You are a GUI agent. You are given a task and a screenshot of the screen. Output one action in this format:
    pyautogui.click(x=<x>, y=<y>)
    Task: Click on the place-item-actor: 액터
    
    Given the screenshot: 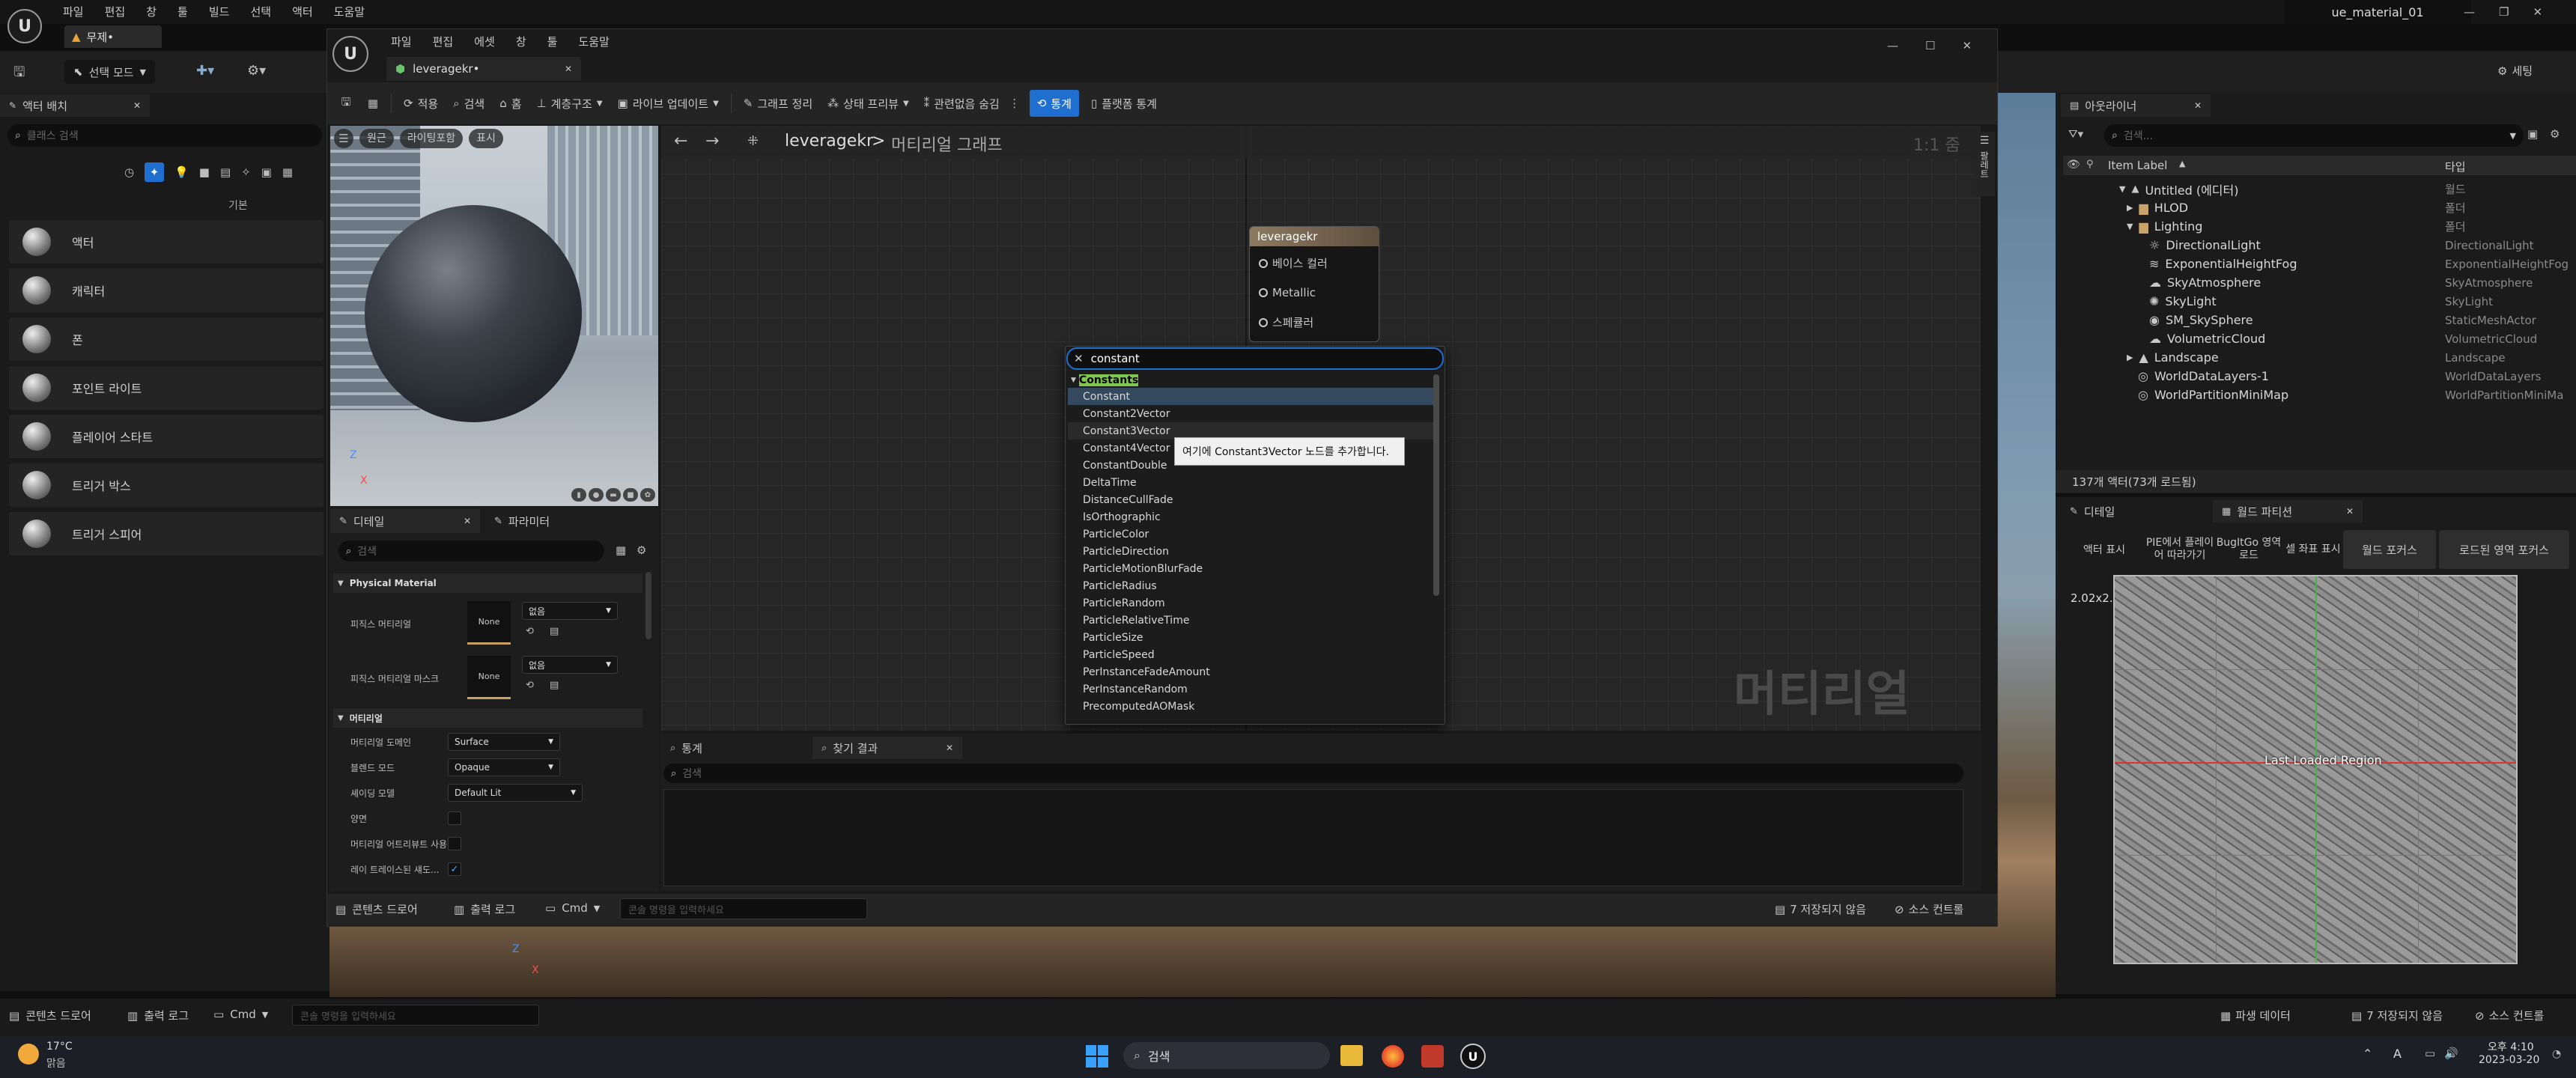 What is the action you would take?
    pyautogui.click(x=166, y=242)
    